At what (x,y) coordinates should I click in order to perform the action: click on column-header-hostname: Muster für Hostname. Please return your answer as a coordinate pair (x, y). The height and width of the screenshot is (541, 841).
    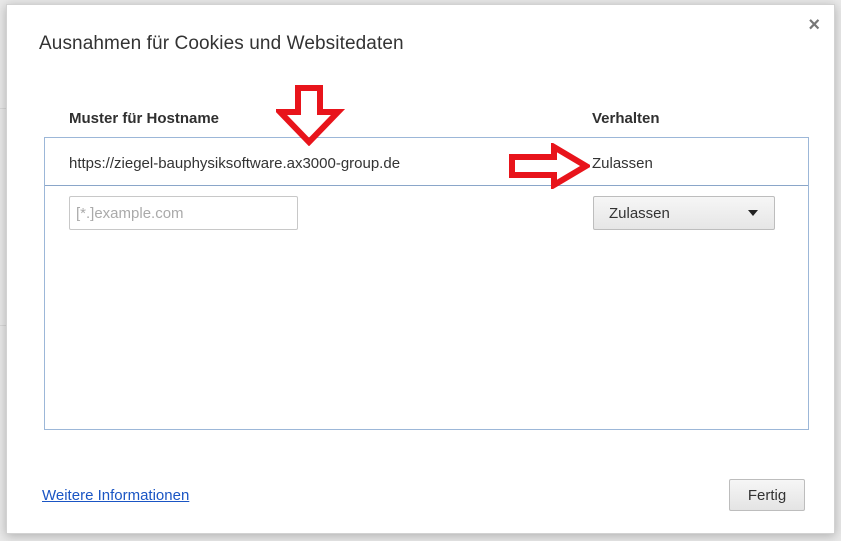
    Looking at the image, I should click on (144, 118).